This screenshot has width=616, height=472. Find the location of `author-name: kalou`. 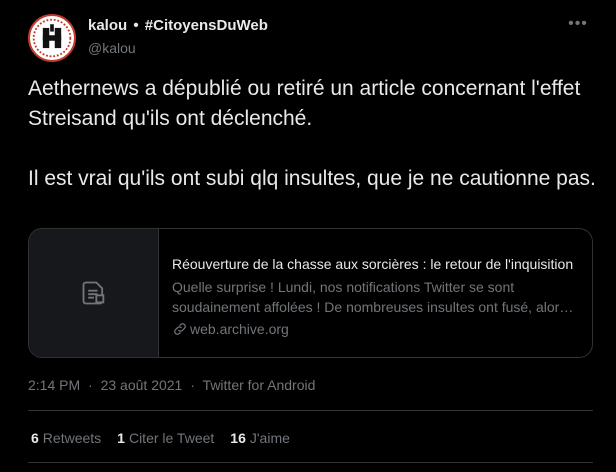

author-name: kalou is located at coordinates (107, 25).